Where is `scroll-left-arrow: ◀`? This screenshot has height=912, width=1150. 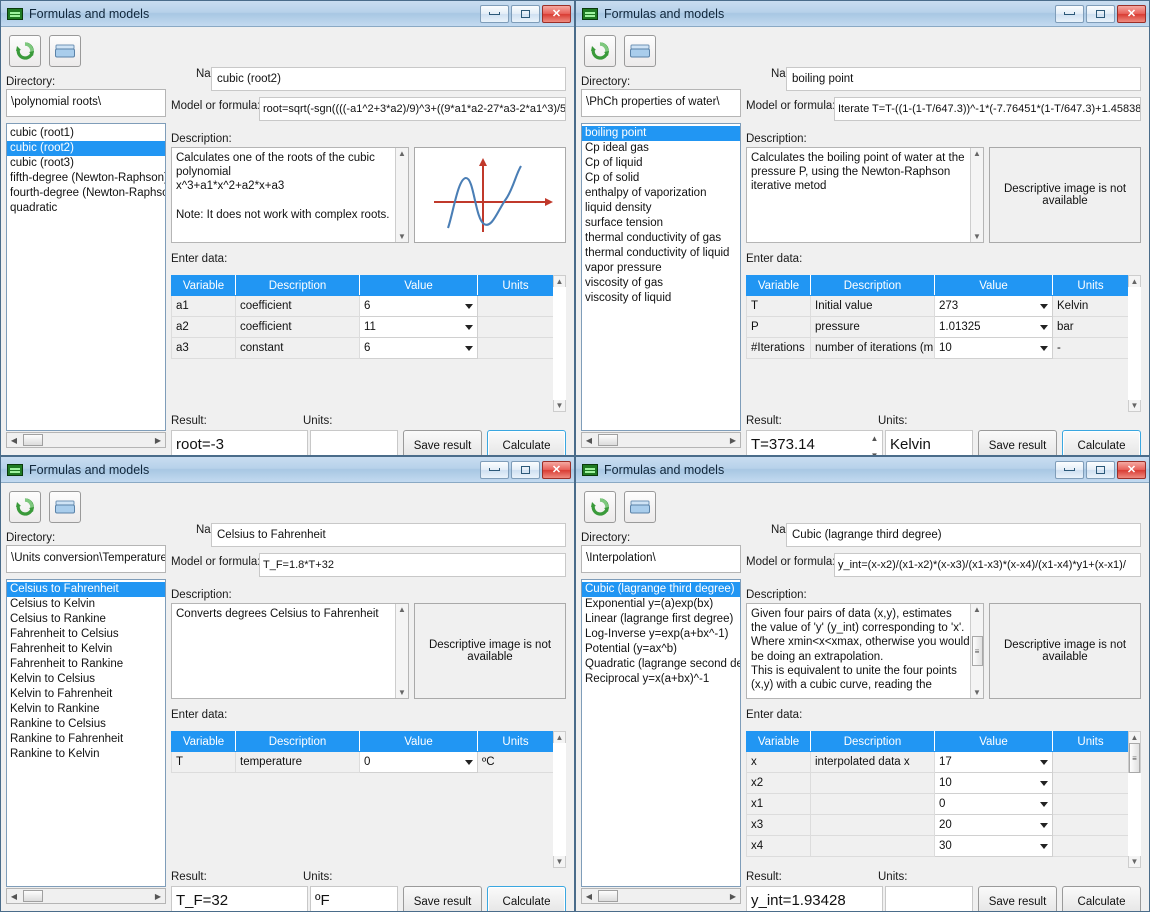 scroll-left-arrow: ◀ is located at coordinates (589, 440).